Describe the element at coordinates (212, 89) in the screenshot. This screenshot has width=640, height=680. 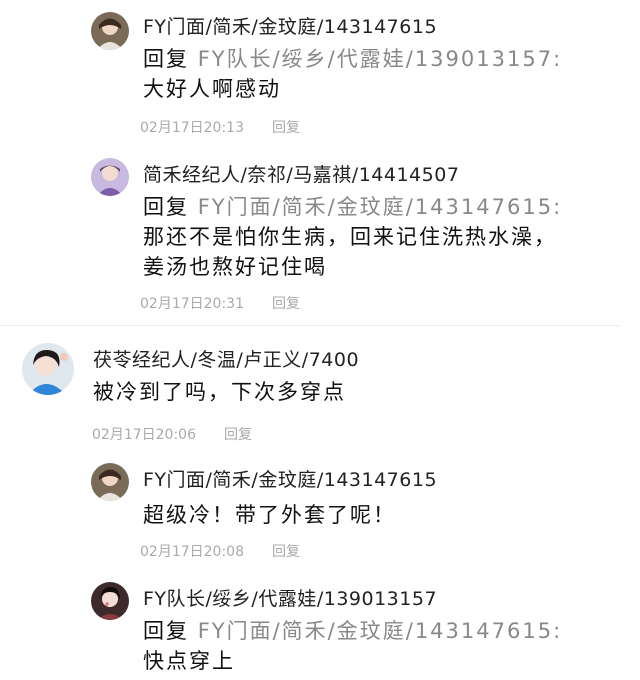
I see `comment-message: 大好人啊感动` at that location.